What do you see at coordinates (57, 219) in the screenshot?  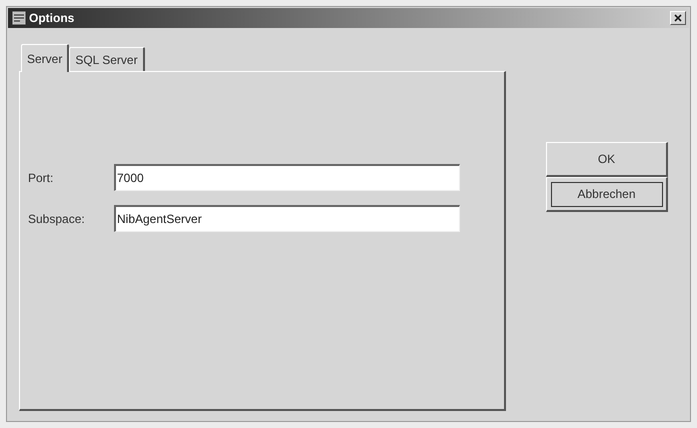 I see `field-label: Subspace:` at bounding box center [57, 219].